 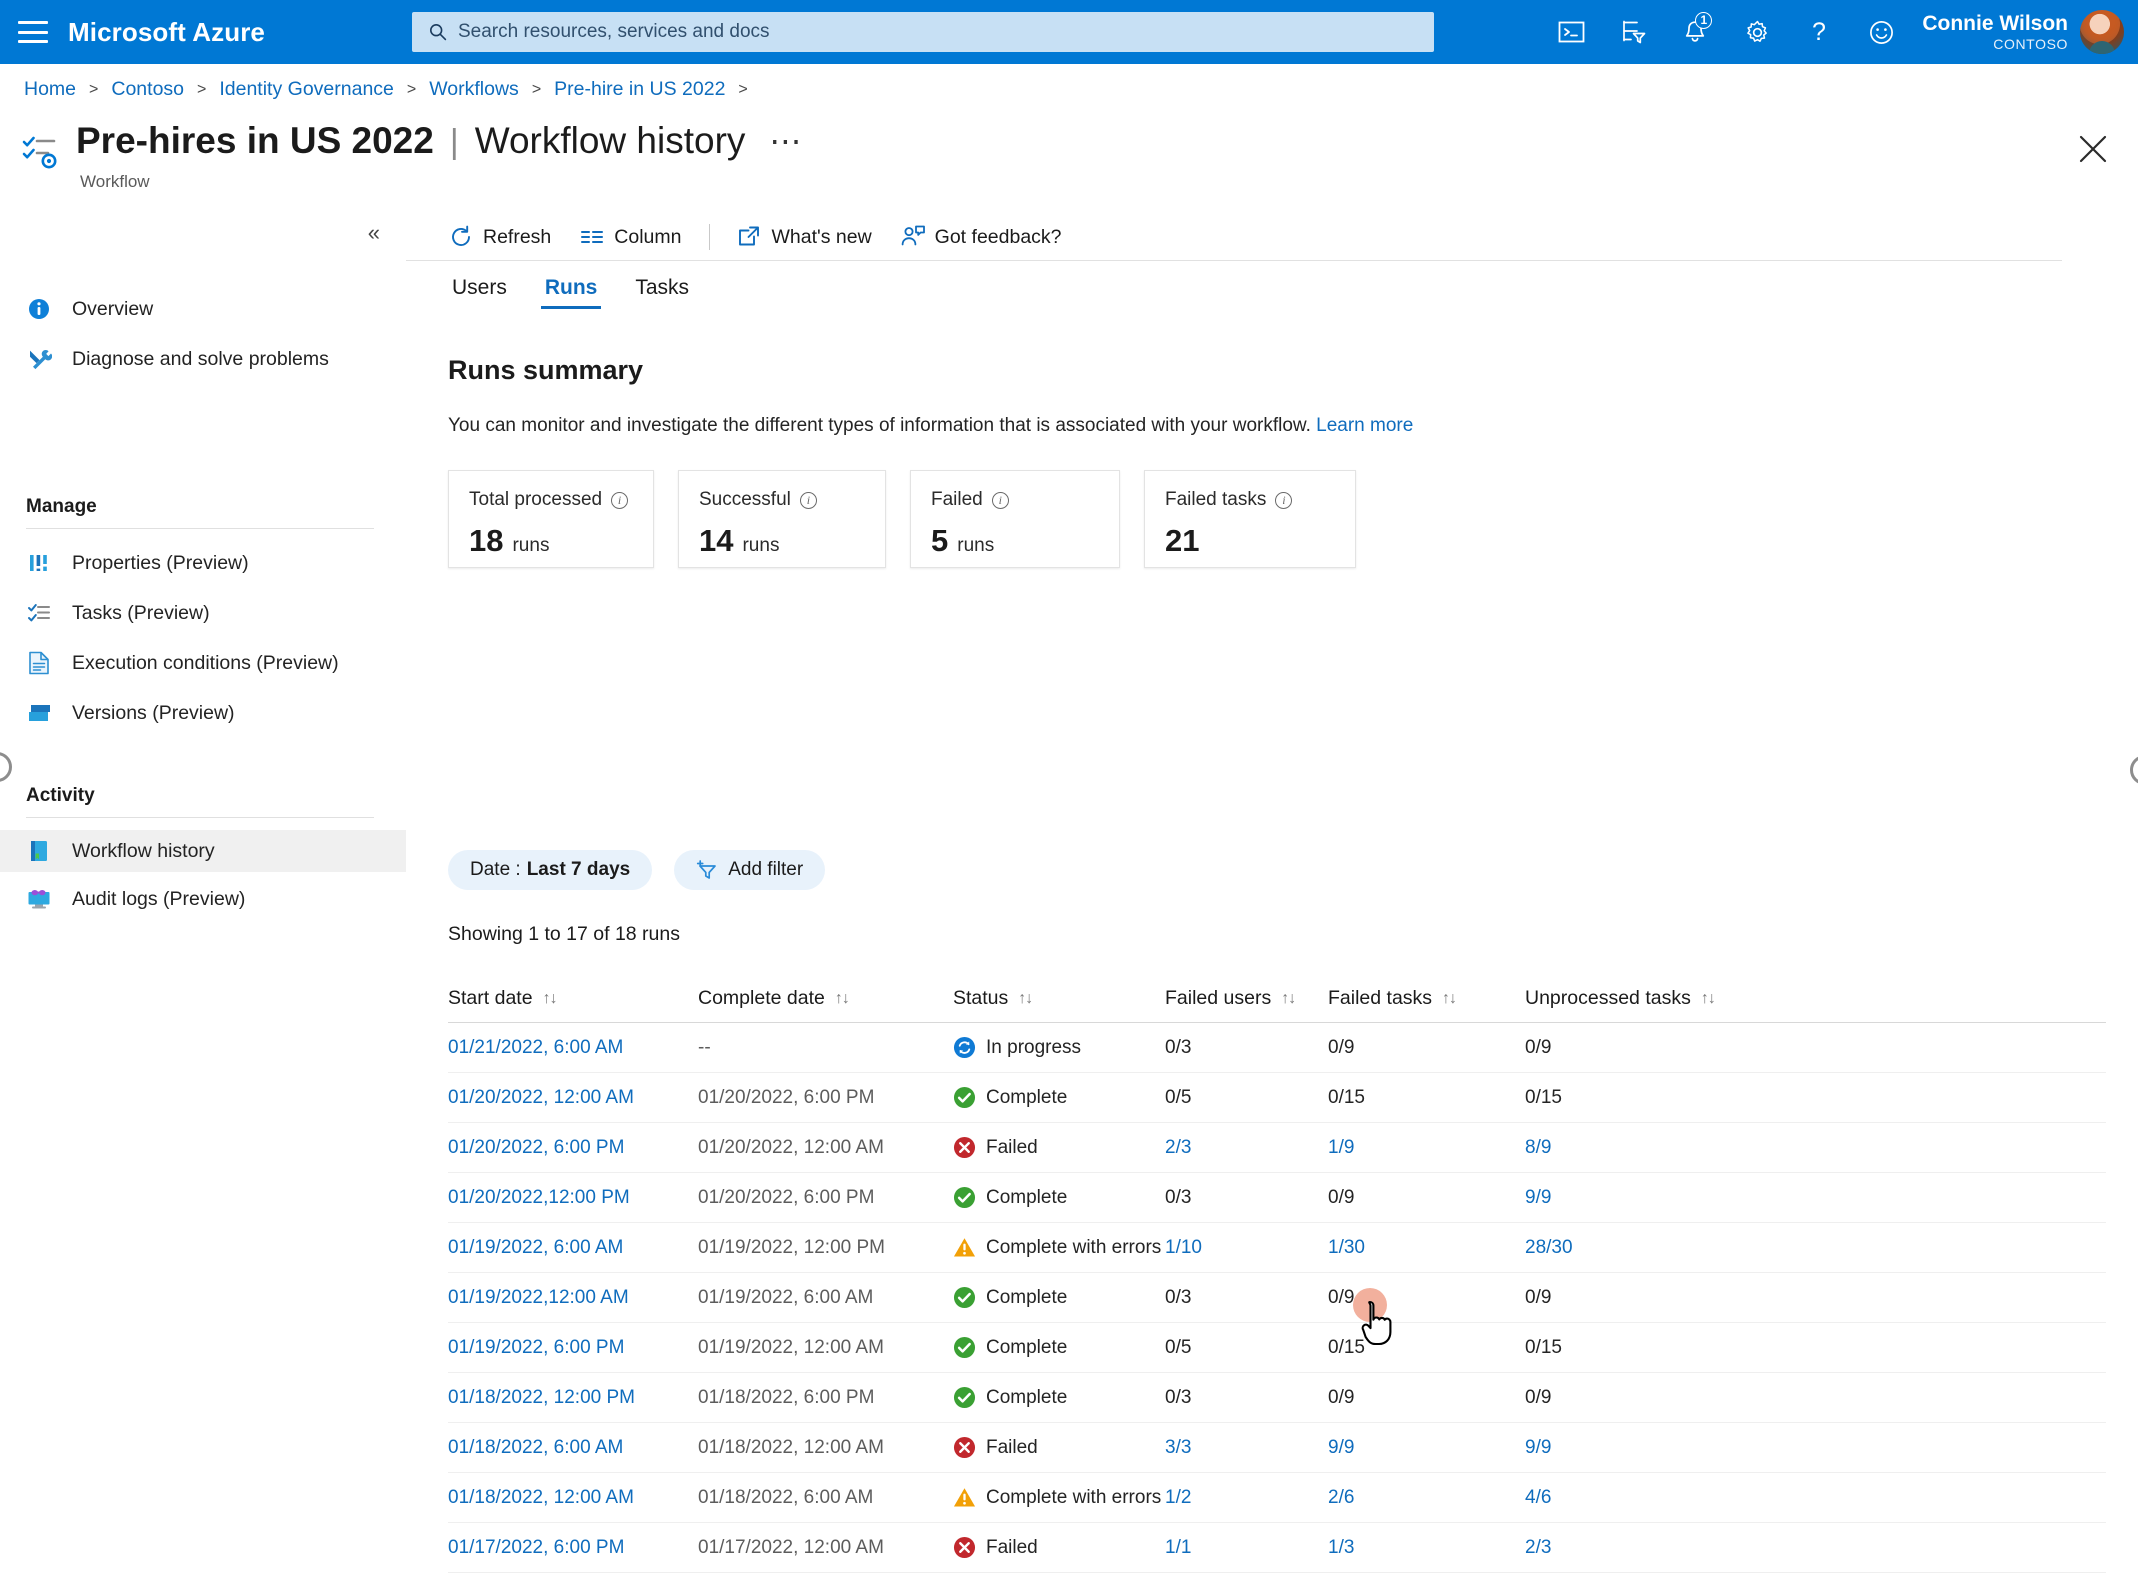 What do you see at coordinates (573, 1248) in the screenshot?
I see `cell-start-date: 01/19/2022, 6:00 AM` at bounding box center [573, 1248].